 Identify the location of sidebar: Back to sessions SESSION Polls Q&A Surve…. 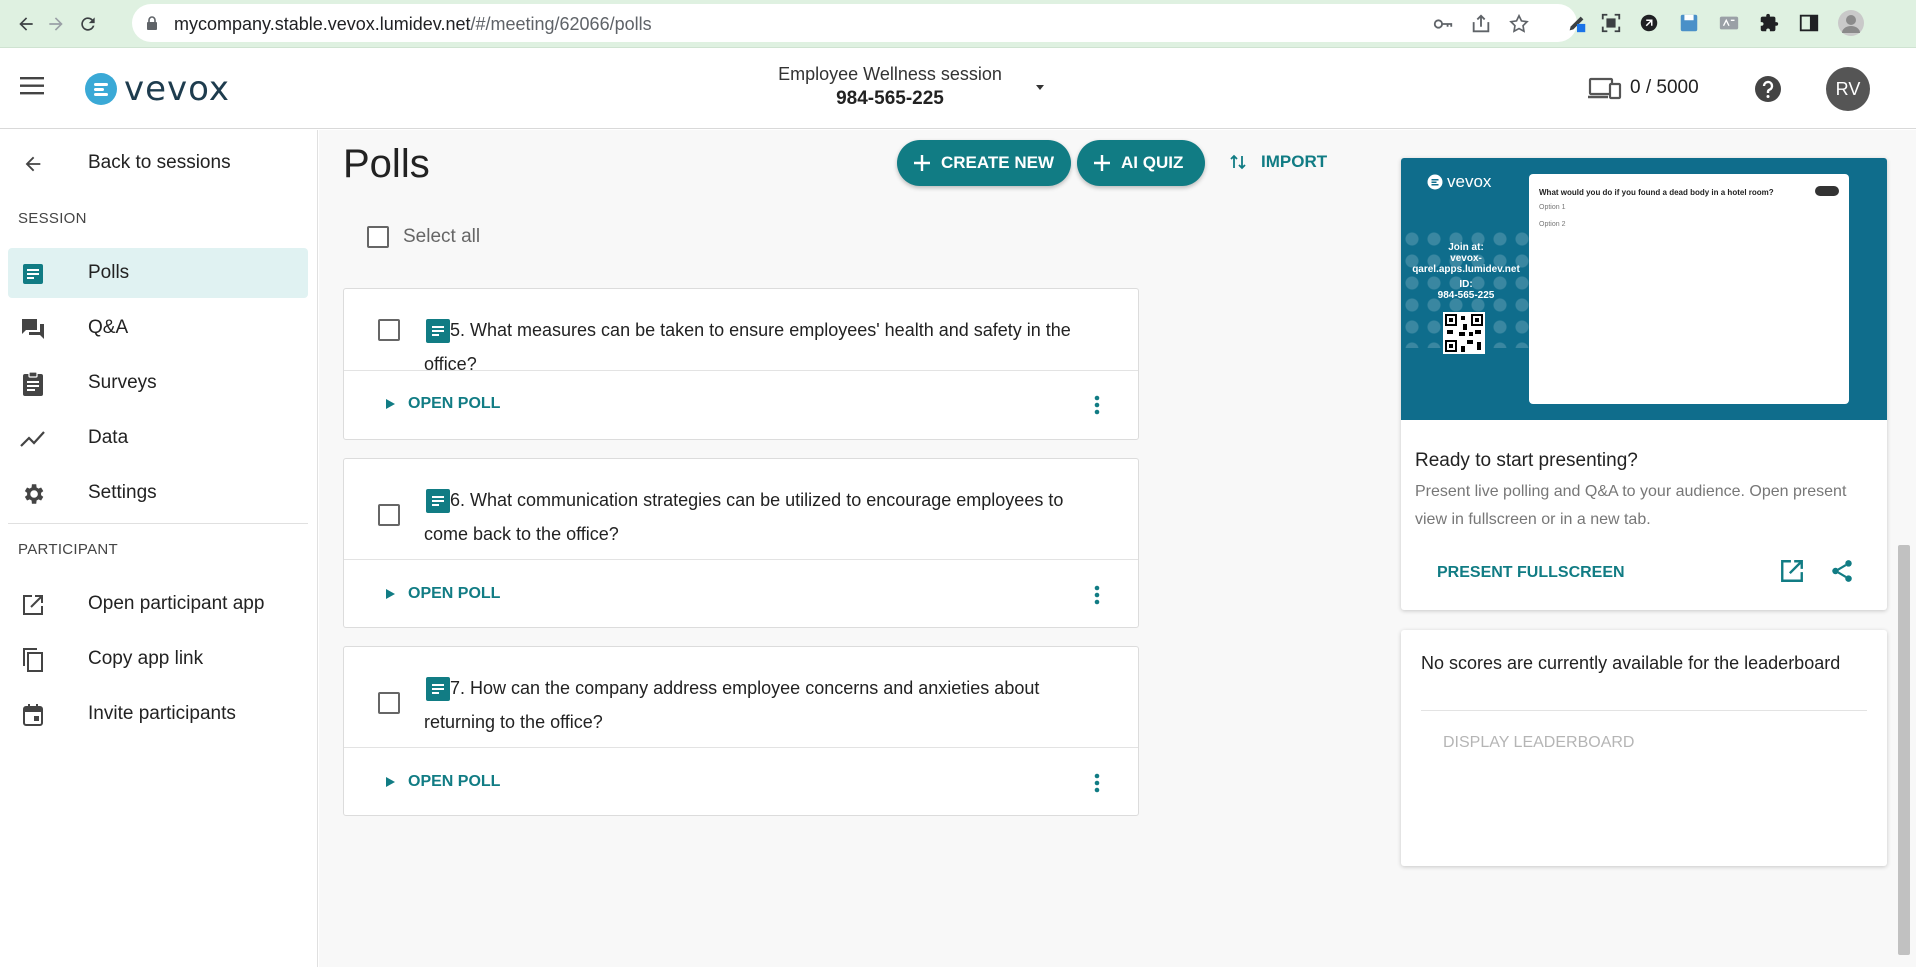
(159, 548).